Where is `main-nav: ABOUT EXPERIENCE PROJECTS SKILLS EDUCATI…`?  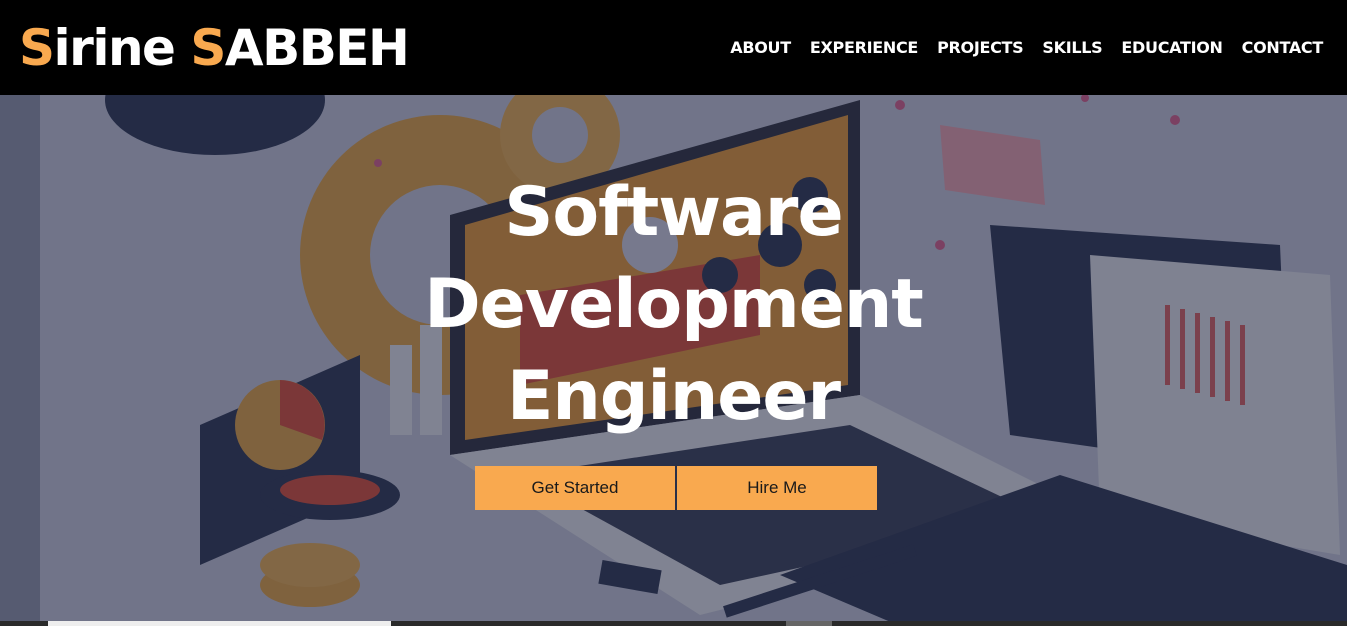
main-nav: ABOUT EXPERIENCE PROJECTS SKILLS EDUCATI… is located at coordinates (1017, 47).